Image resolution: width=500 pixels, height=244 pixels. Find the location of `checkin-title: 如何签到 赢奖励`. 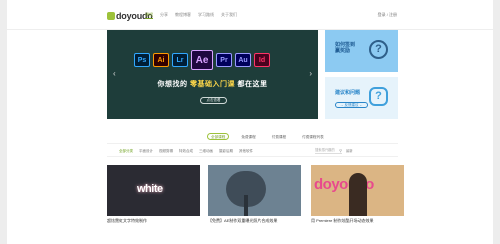

checkin-title: 如何签到 赢奖励 is located at coordinates (345, 48).